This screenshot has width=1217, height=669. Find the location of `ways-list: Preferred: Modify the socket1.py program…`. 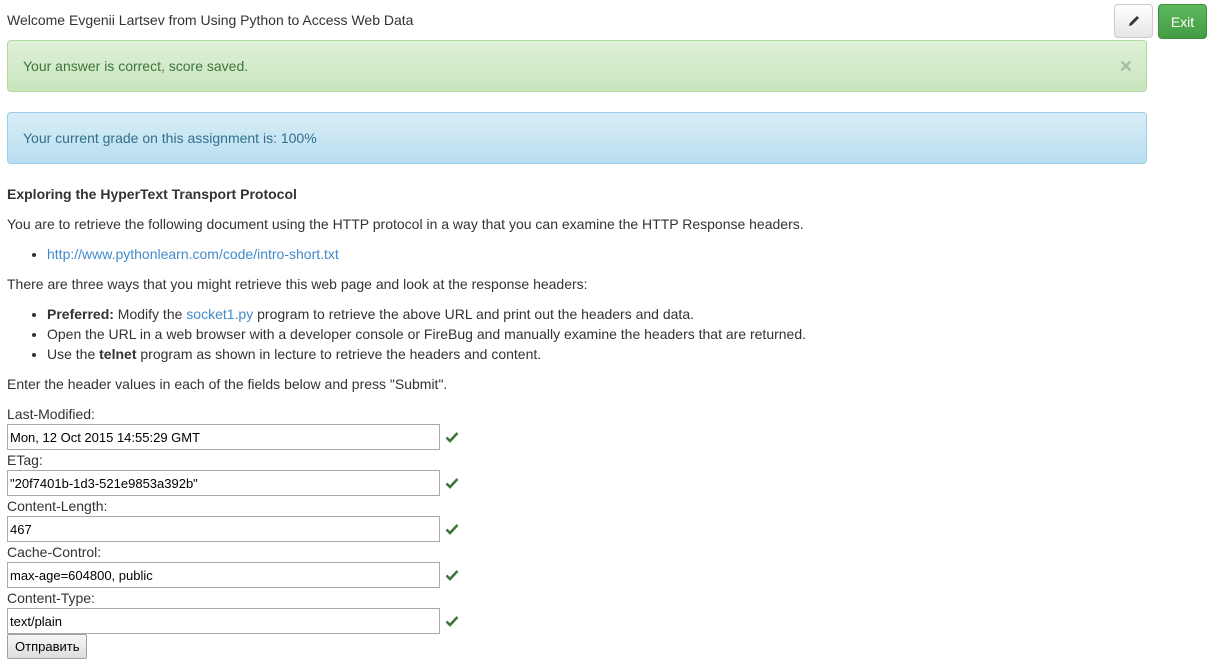

ways-list: Preferred: Modify the socket1.py program… is located at coordinates (607, 334).